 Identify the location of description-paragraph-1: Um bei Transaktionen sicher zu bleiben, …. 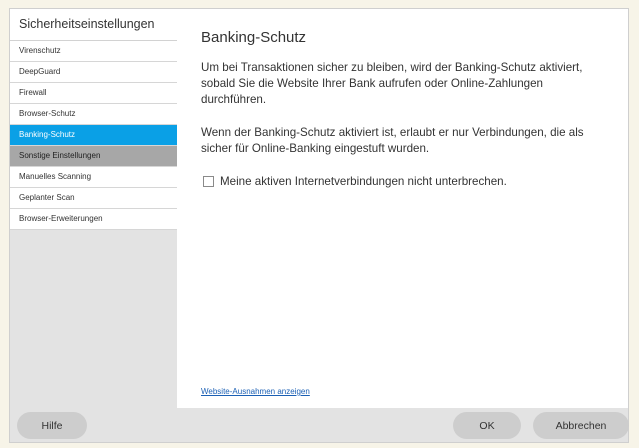
(392, 83).